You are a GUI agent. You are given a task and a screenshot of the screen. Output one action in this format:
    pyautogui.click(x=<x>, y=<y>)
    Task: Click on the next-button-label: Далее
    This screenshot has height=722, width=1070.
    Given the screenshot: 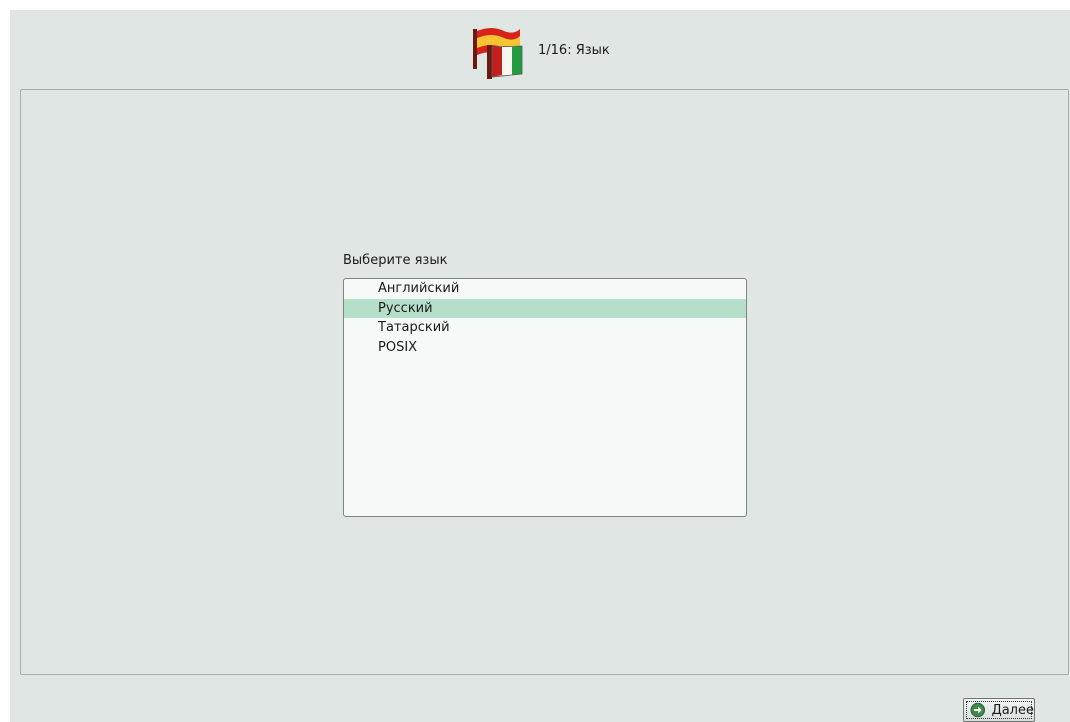 What is the action you would take?
    pyautogui.click(x=1012, y=710)
    